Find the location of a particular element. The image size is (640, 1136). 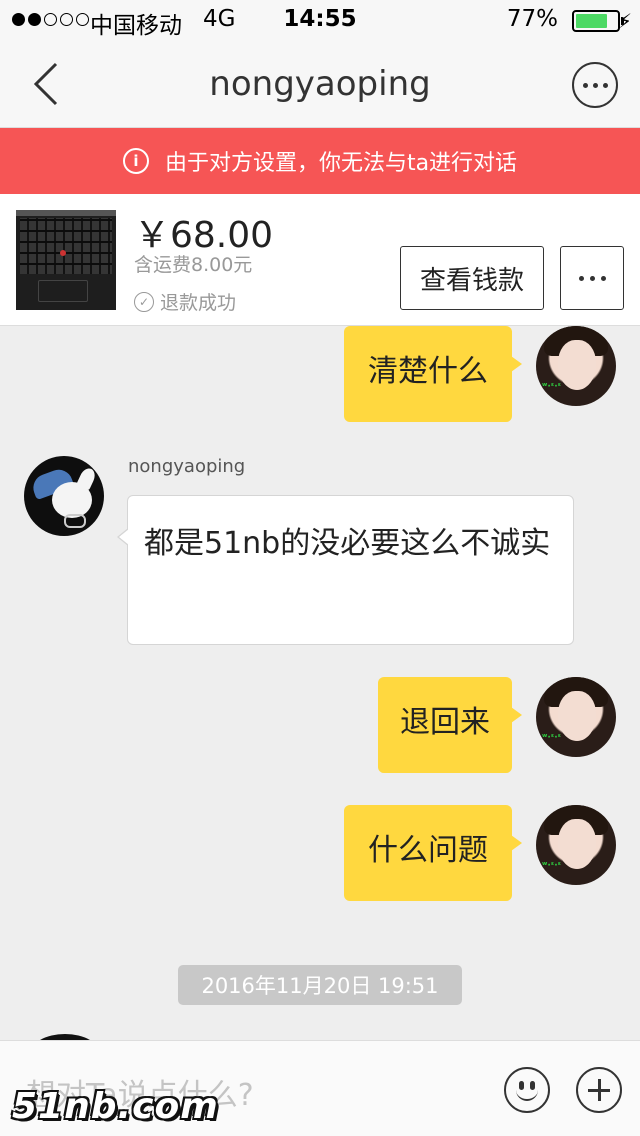

message-text: 什么问题 is located at coordinates (428, 850).